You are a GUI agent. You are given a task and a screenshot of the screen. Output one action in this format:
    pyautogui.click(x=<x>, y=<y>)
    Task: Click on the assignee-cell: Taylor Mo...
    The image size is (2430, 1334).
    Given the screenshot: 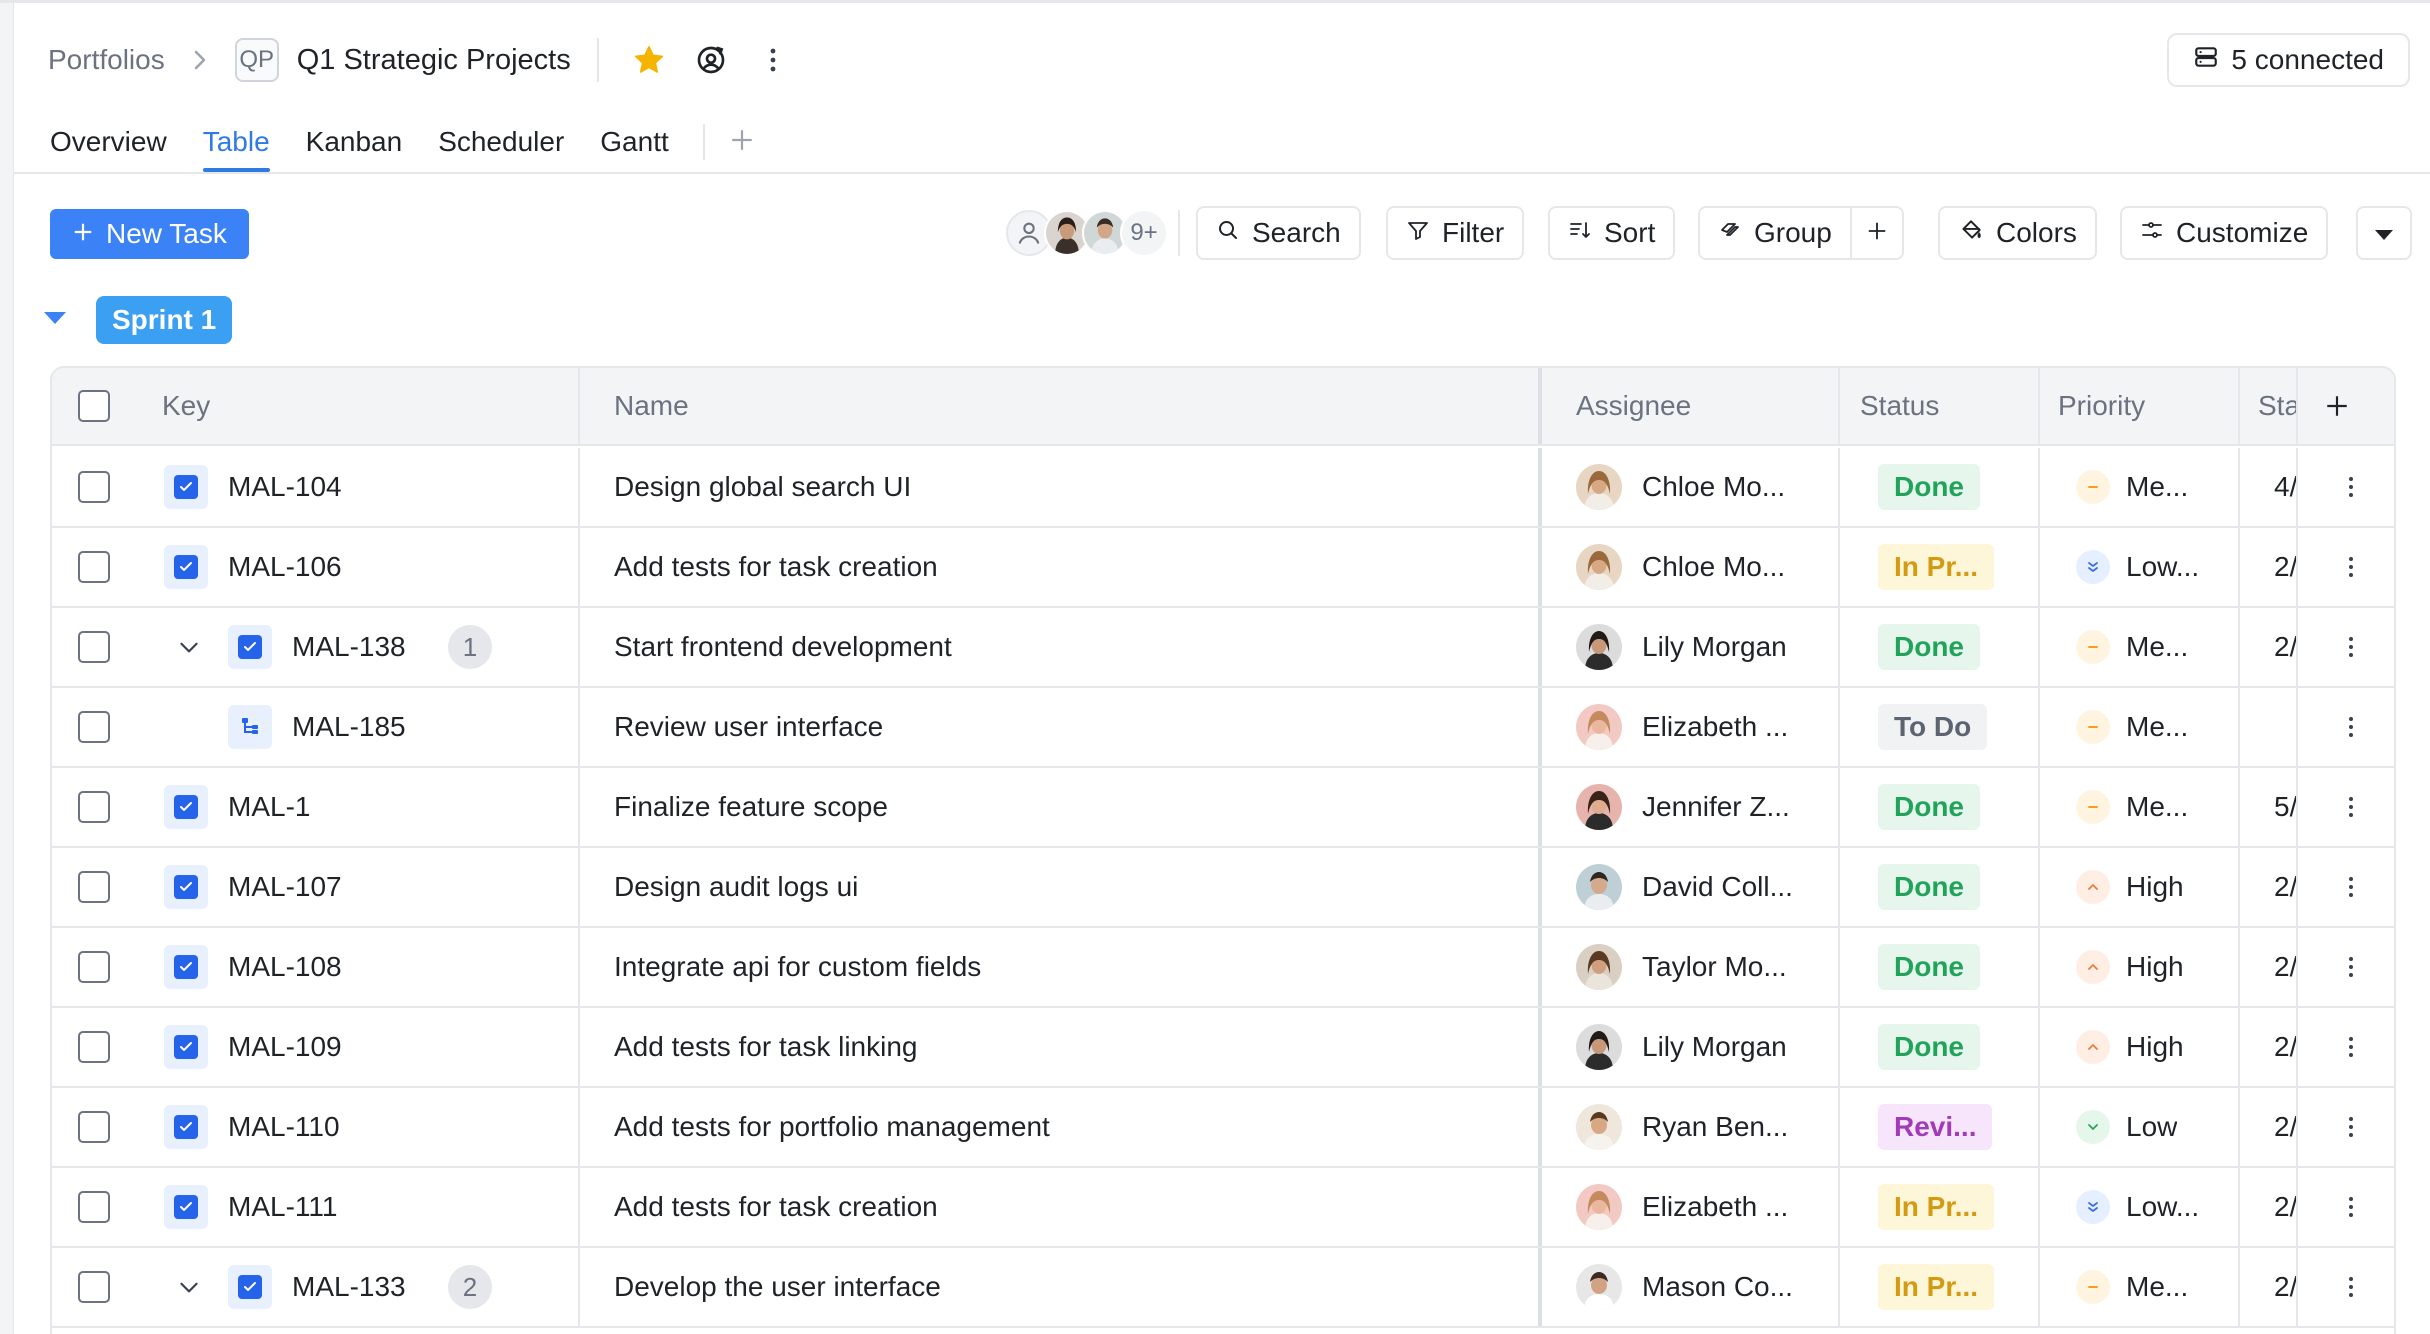 What is the action you would take?
    pyautogui.click(x=1701, y=967)
    